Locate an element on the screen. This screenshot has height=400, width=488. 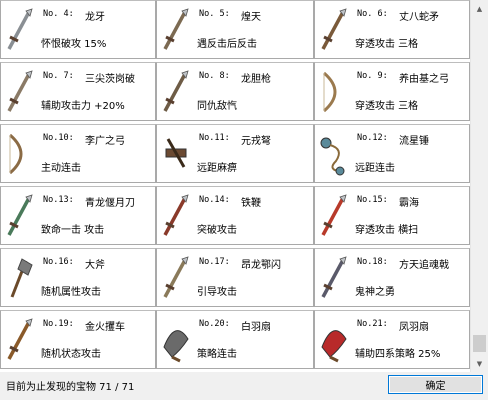
scroll-down-arrow-icon: ▼ is located at coordinates (479, 363).